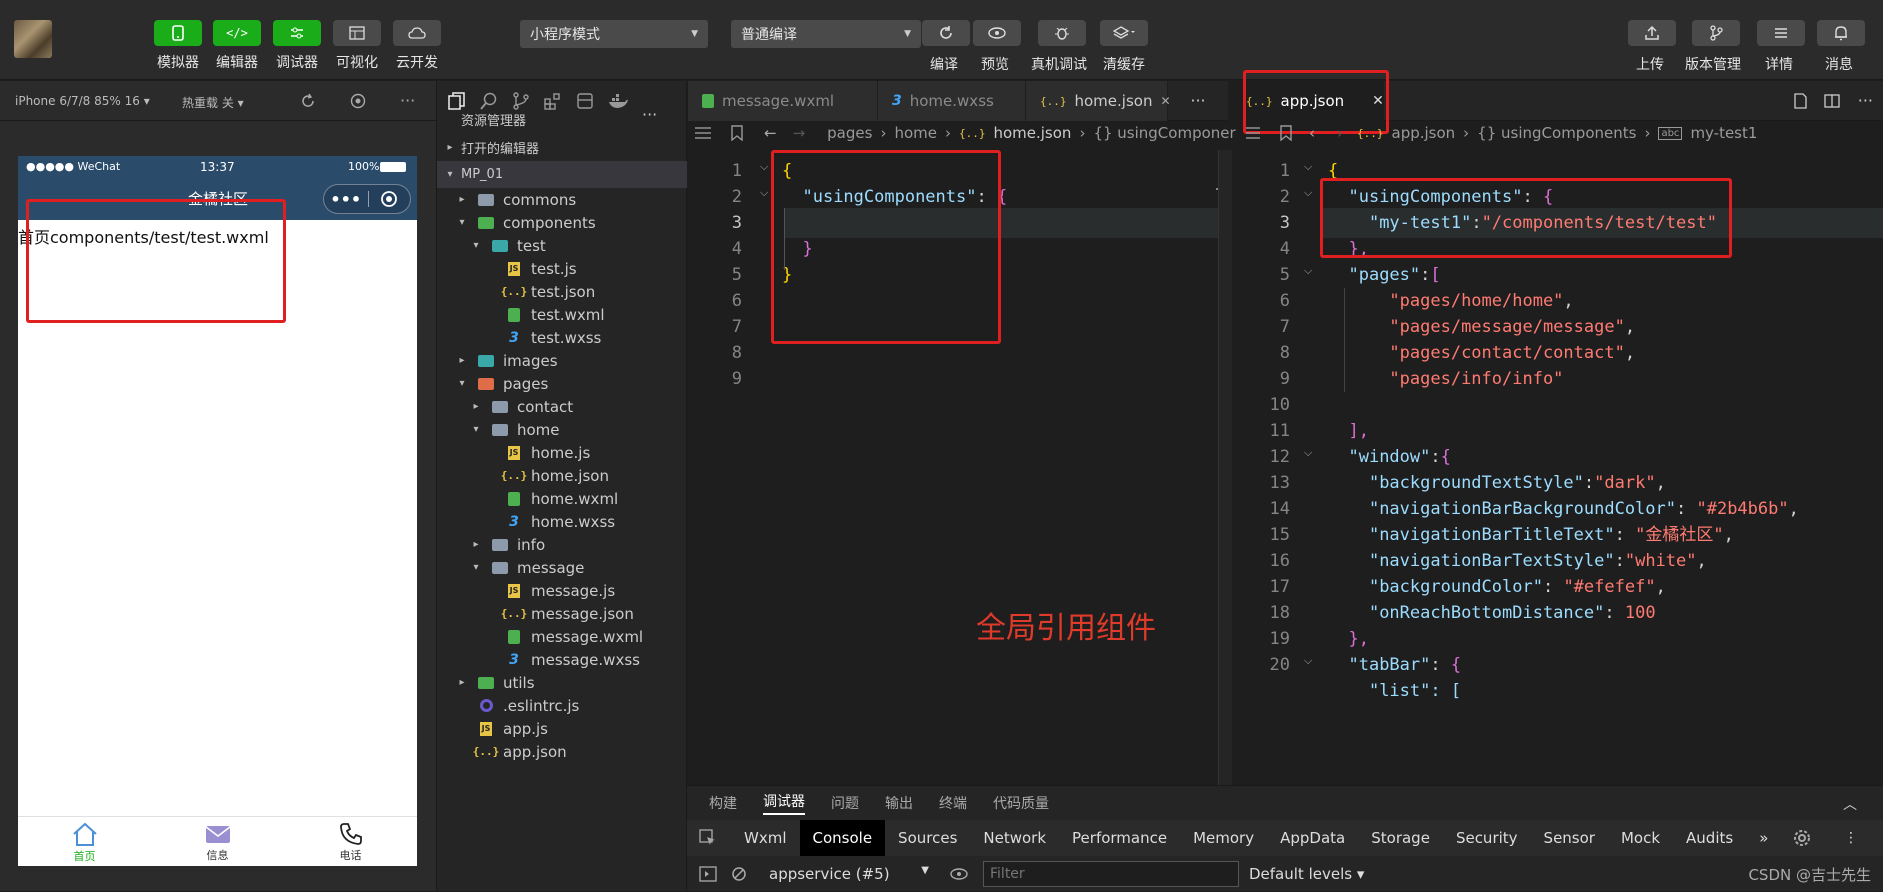  What do you see at coordinates (915, 133) in the screenshot?
I see `crumb-home: home` at bounding box center [915, 133].